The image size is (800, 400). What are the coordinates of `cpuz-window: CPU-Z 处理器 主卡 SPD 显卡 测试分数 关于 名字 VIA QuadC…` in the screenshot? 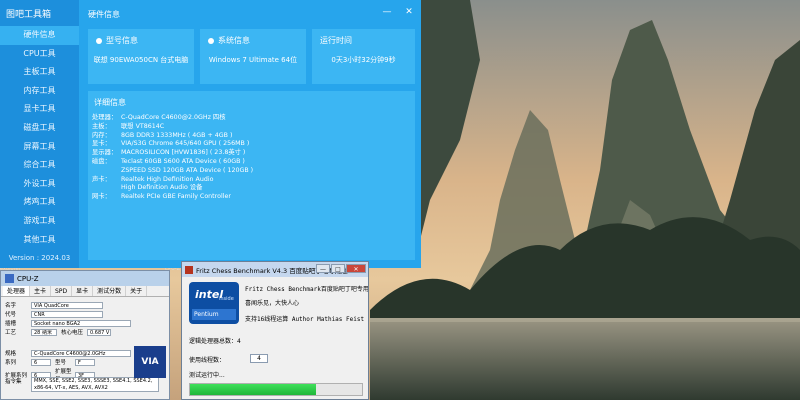 It's located at (85, 335).